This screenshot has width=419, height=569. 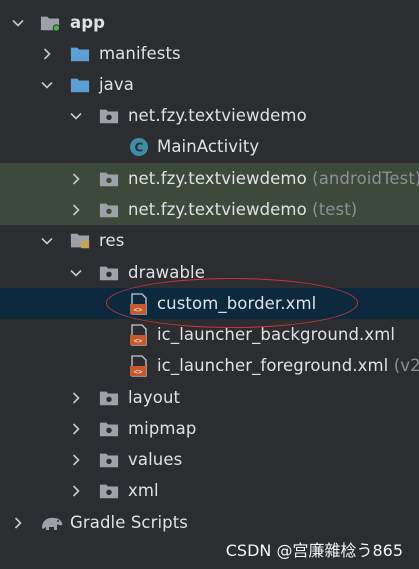 What do you see at coordinates (406, 365) in the screenshot?
I see `qualifier-hint: (v24` at bounding box center [406, 365].